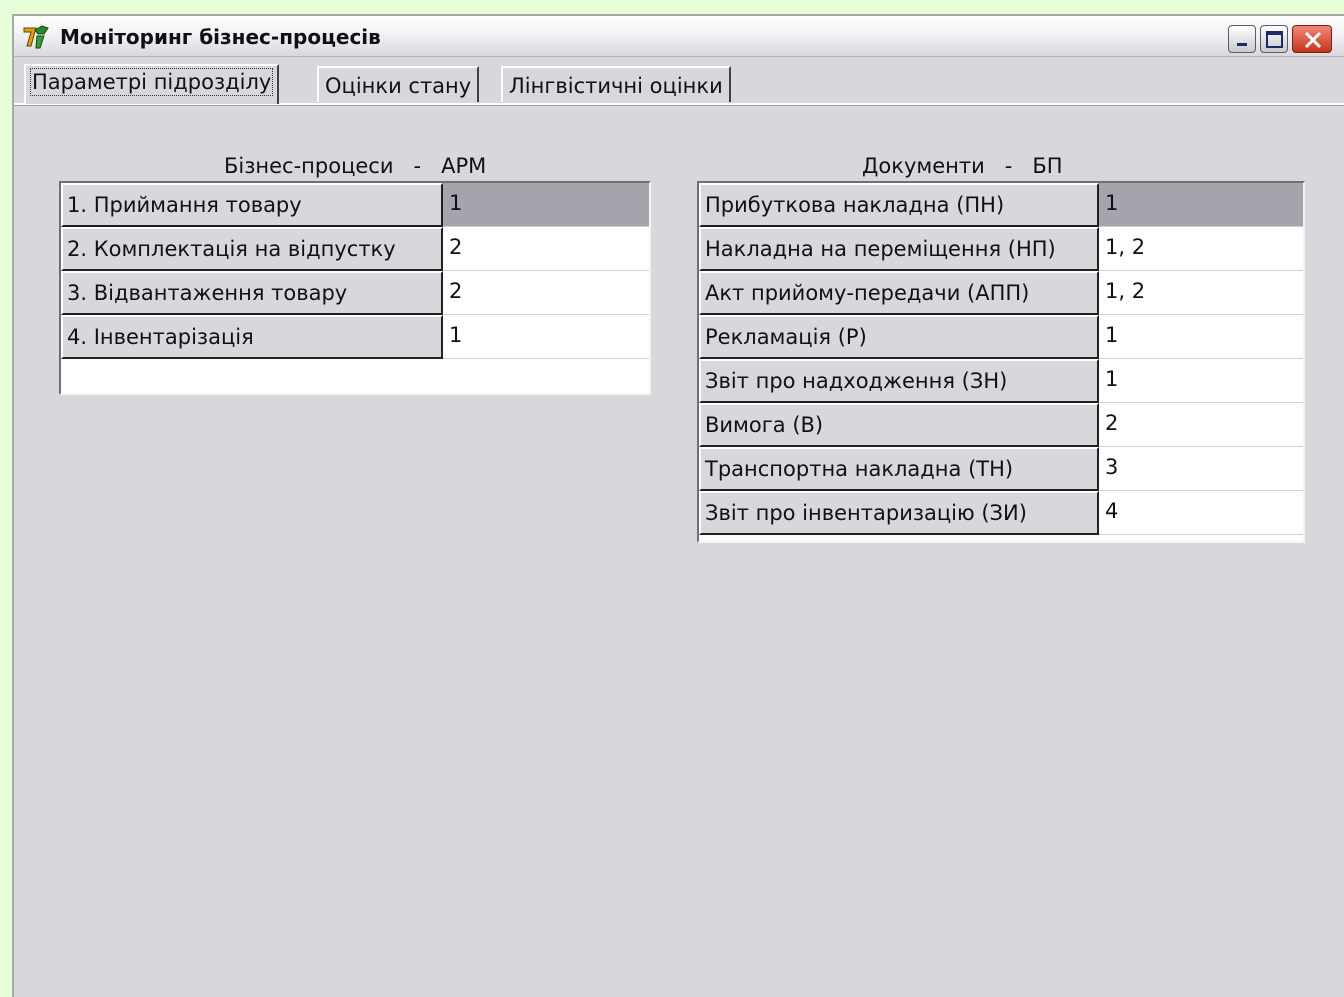 This screenshot has height=997, width=1344. I want to click on table-row: Акт прийому-передачи (АПП) 1, 2, so click(1001, 293).